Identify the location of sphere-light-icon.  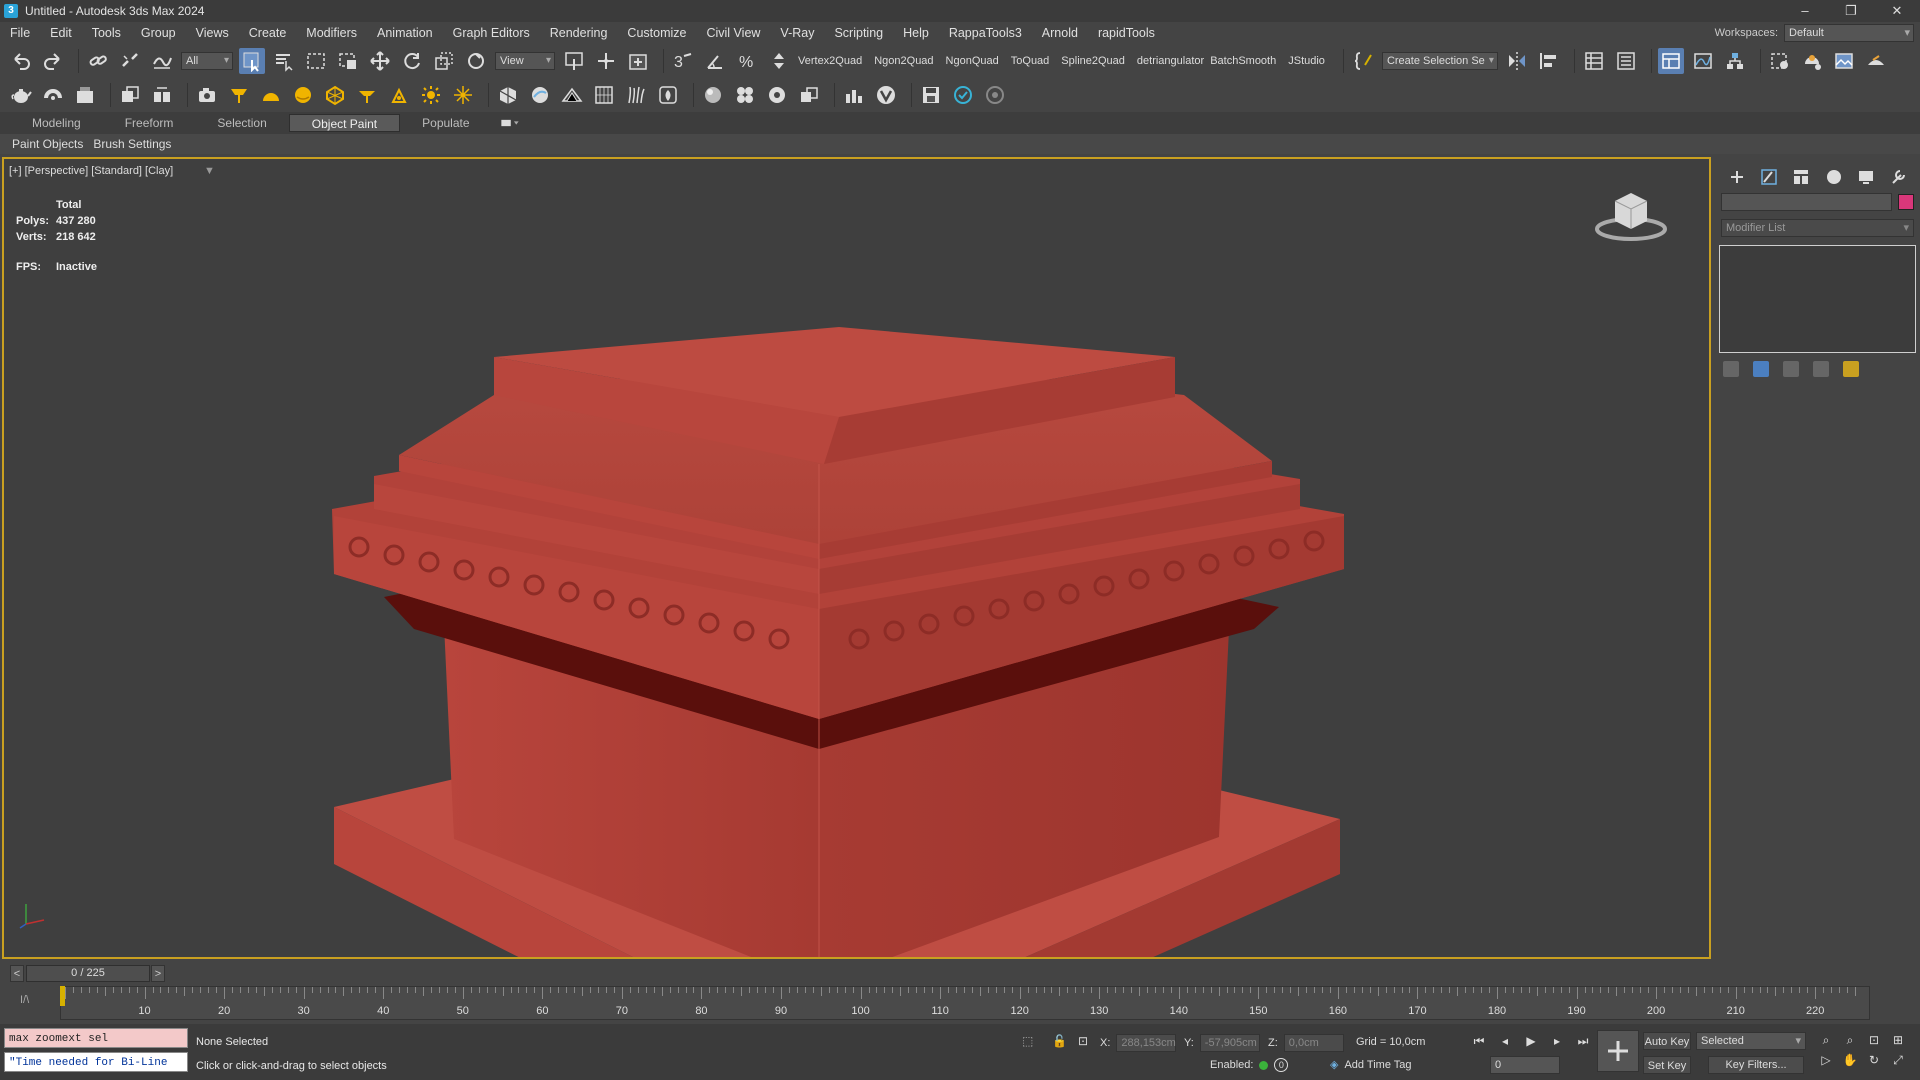
(303, 95).